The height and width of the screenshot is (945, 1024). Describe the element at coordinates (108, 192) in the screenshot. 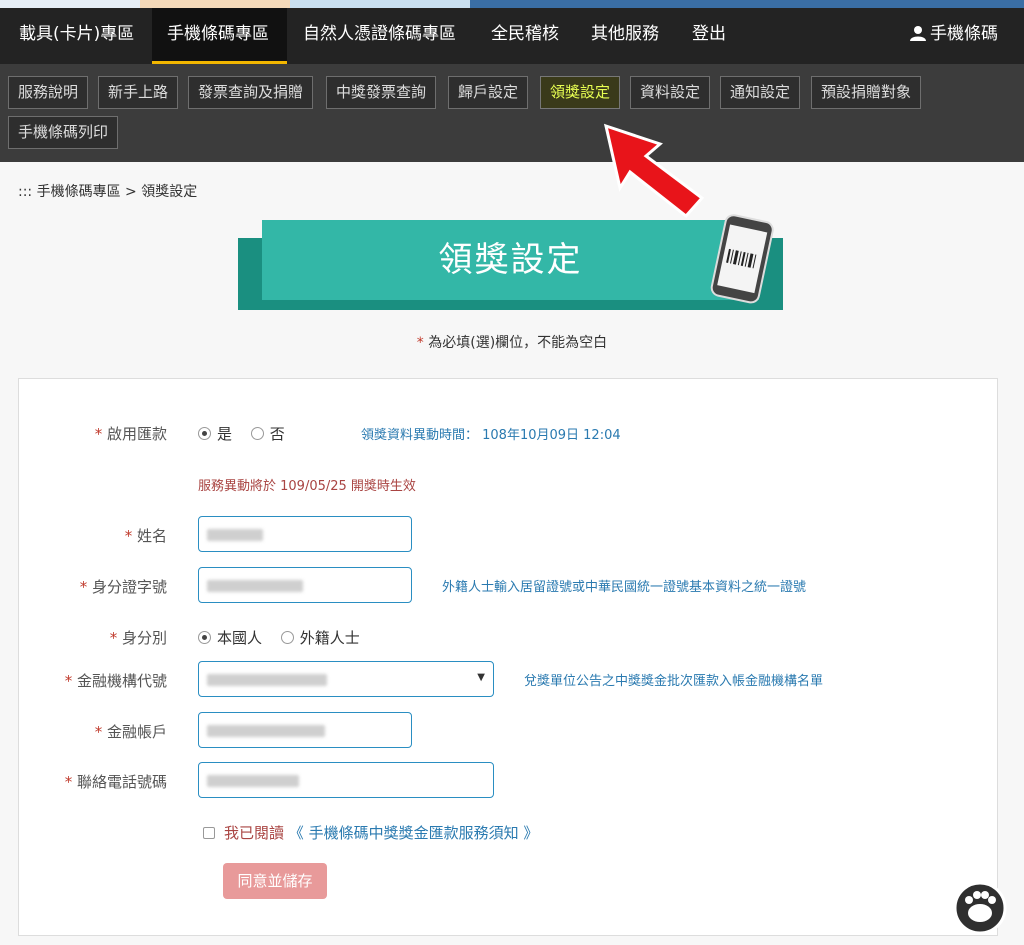

I see `breadcrumb: ::: 手機條碼專區 > 領獎設定` at that location.